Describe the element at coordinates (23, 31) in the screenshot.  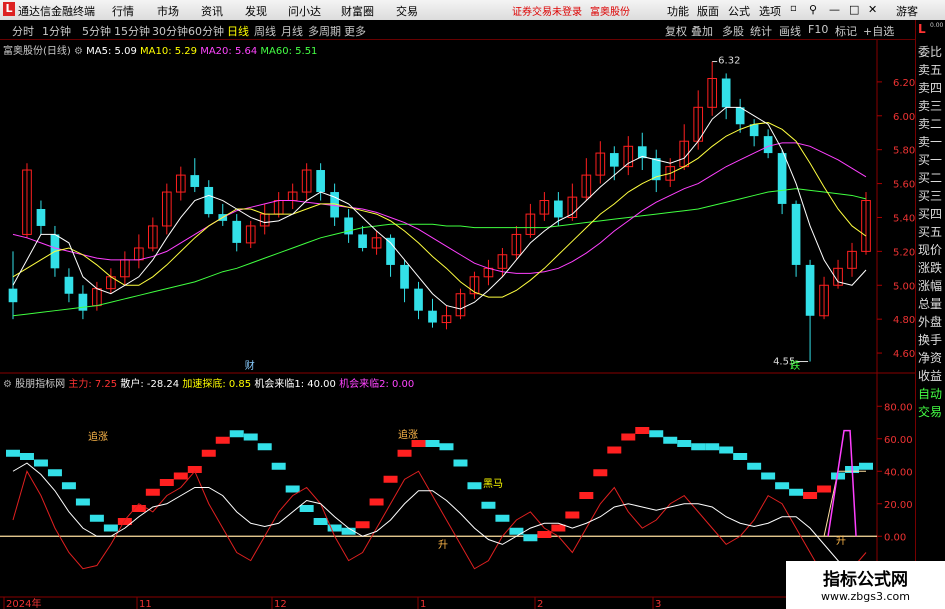
I see `period-timeshare: 分时` at that location.